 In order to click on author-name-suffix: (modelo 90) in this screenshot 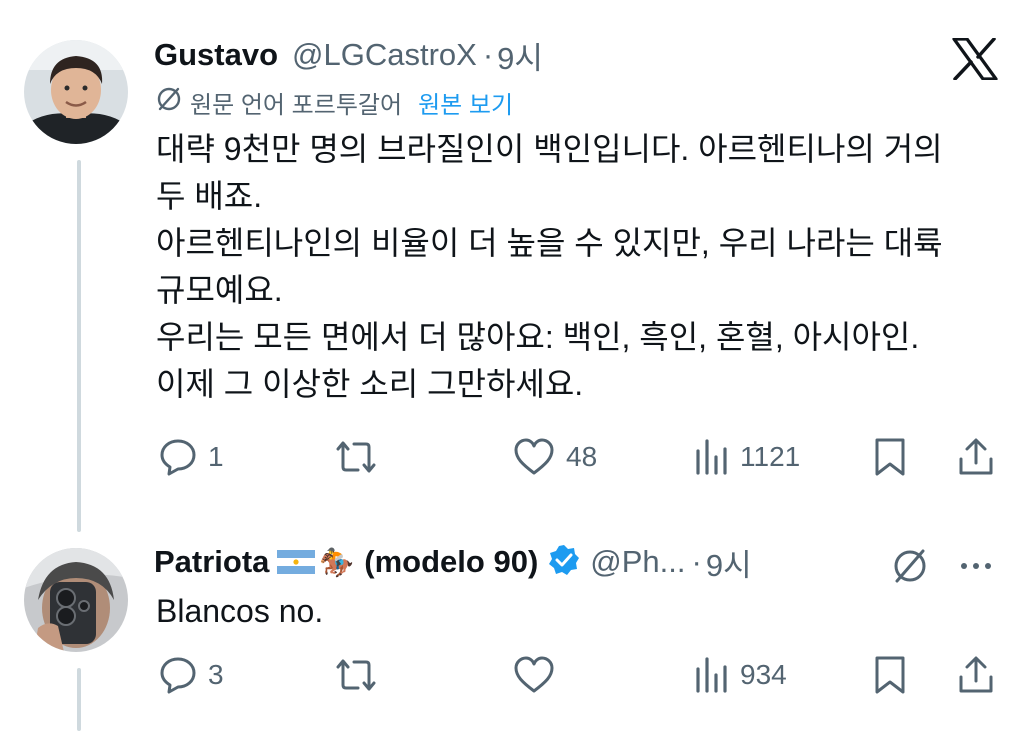, I will do `click(451, 562)`.